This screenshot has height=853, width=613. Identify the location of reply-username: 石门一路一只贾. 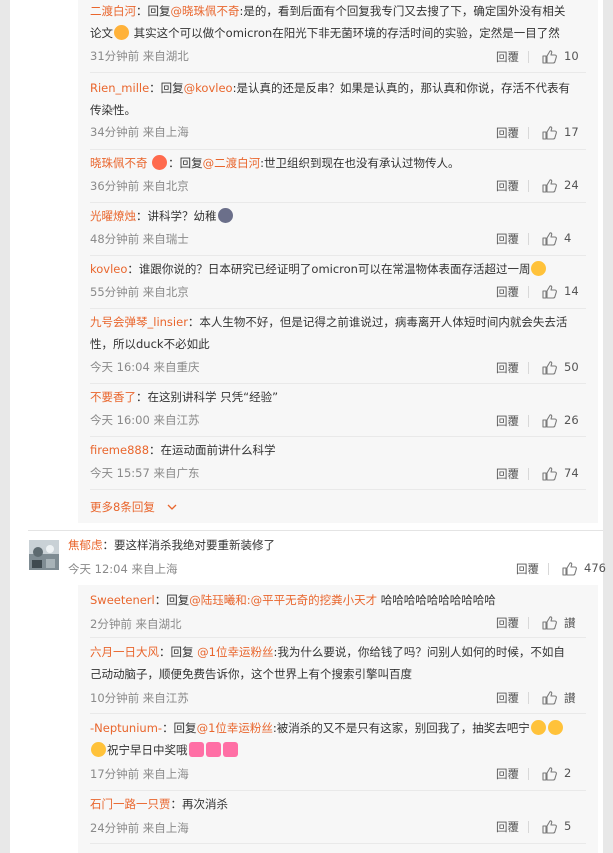
(130, 804).